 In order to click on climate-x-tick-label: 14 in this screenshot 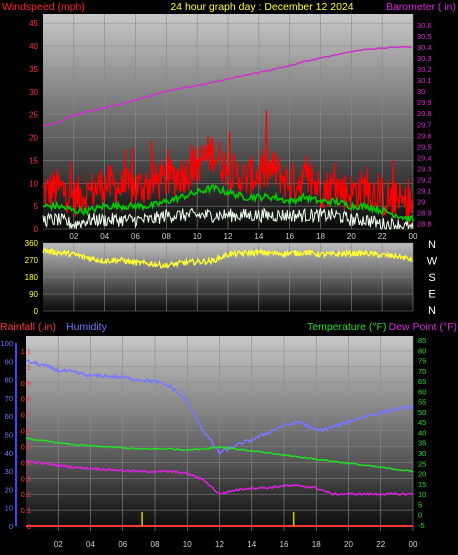, I will do `click(251, 544)`.